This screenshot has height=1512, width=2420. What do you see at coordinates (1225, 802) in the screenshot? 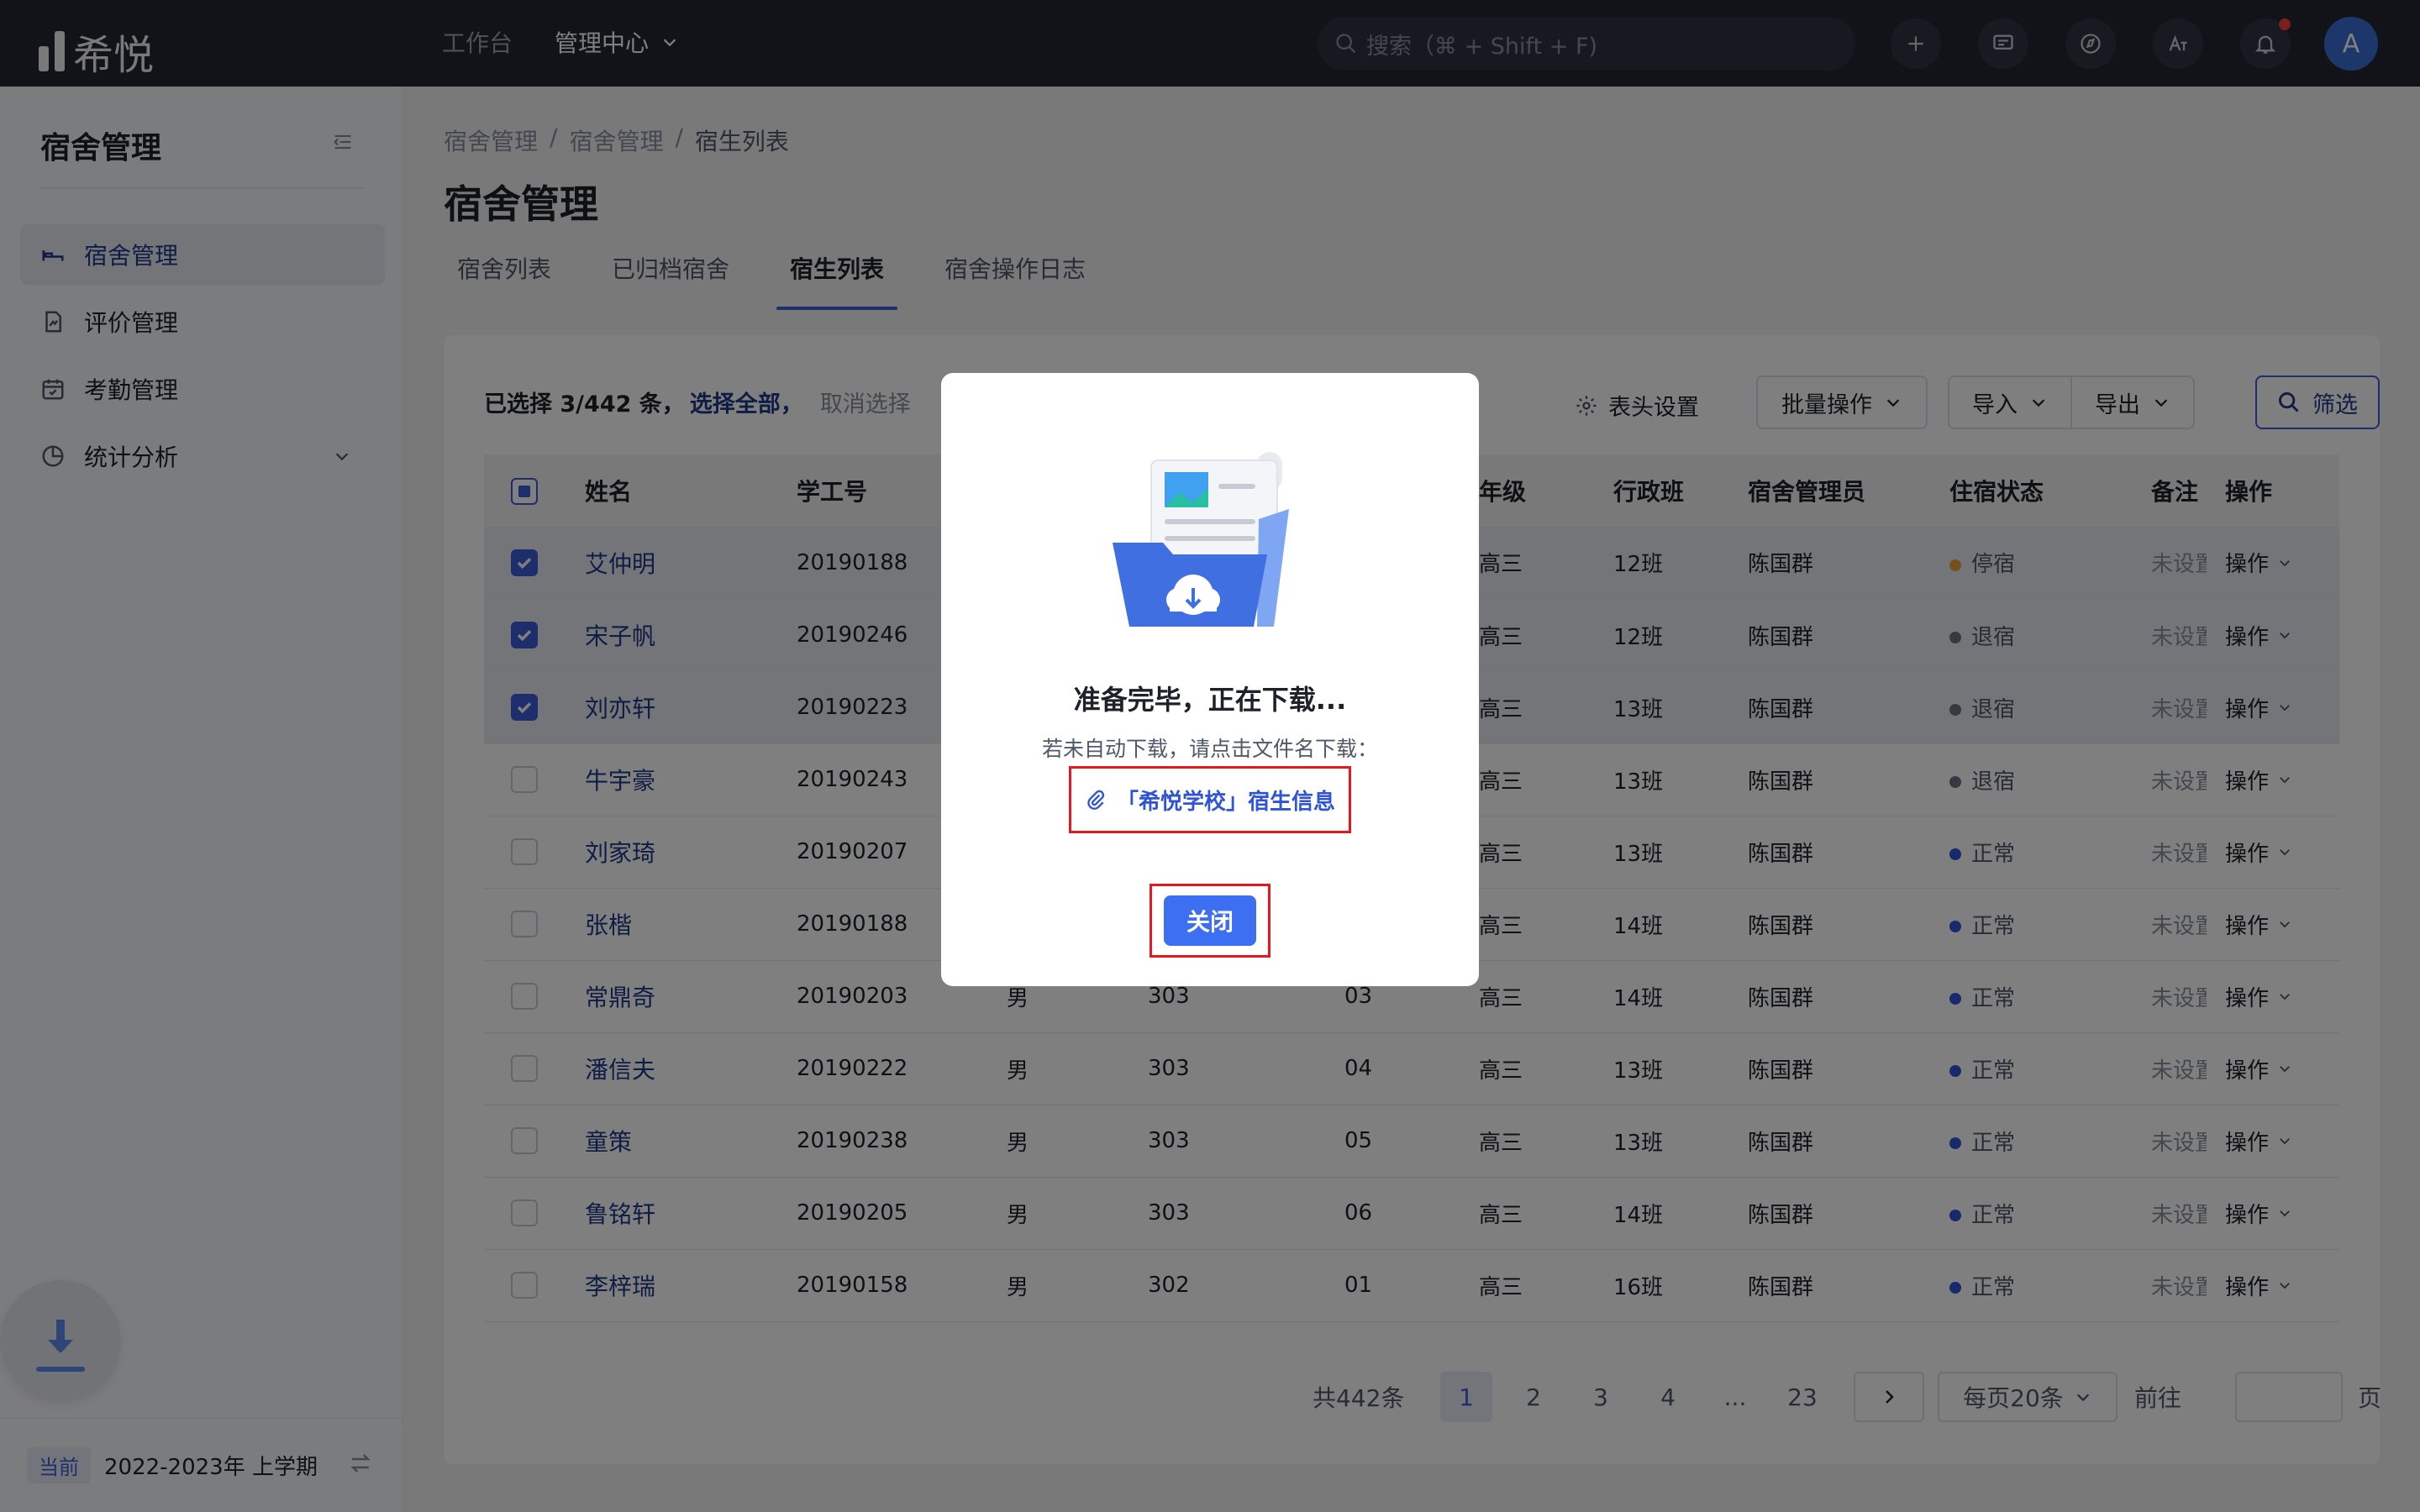
I see `file-name: 「希悦学校」宿生信息` at bounding box center [1225, 802].